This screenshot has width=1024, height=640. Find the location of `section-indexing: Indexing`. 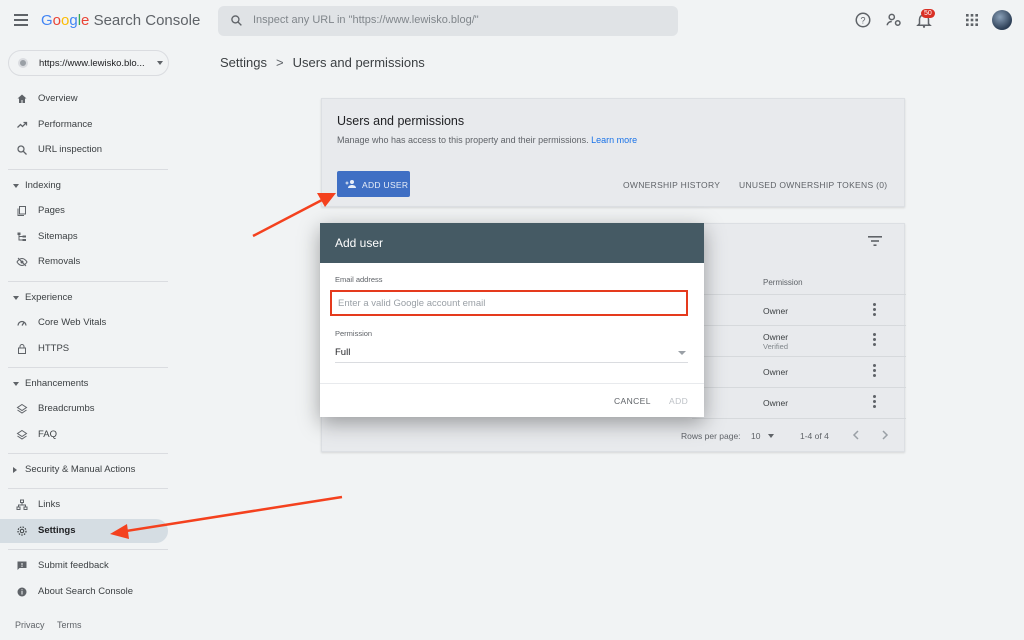

section-indexing: Indexing is located at coordinates (84, 186).